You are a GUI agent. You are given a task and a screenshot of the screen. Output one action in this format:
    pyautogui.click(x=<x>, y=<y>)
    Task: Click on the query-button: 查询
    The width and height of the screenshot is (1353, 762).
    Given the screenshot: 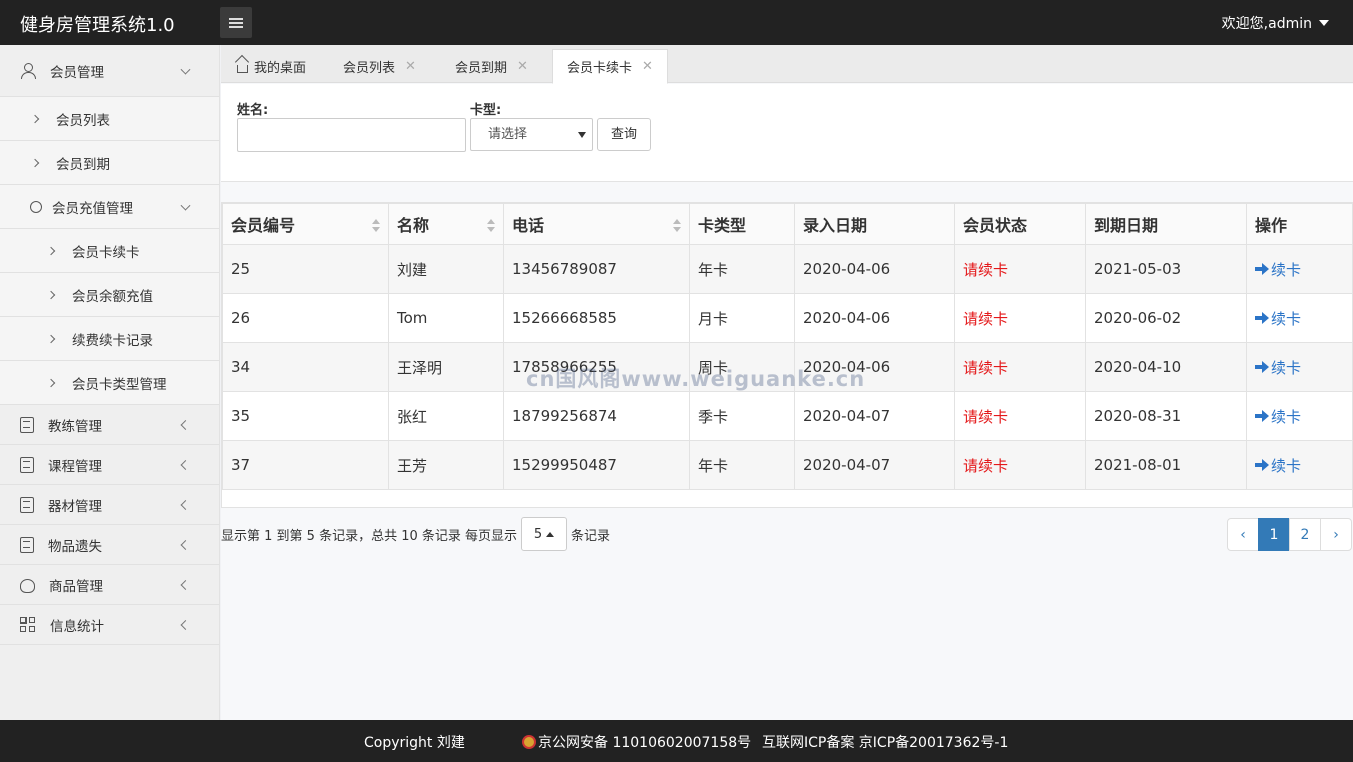 What is the action you would take?
    pyautogui.click(x=624, y=134)
    